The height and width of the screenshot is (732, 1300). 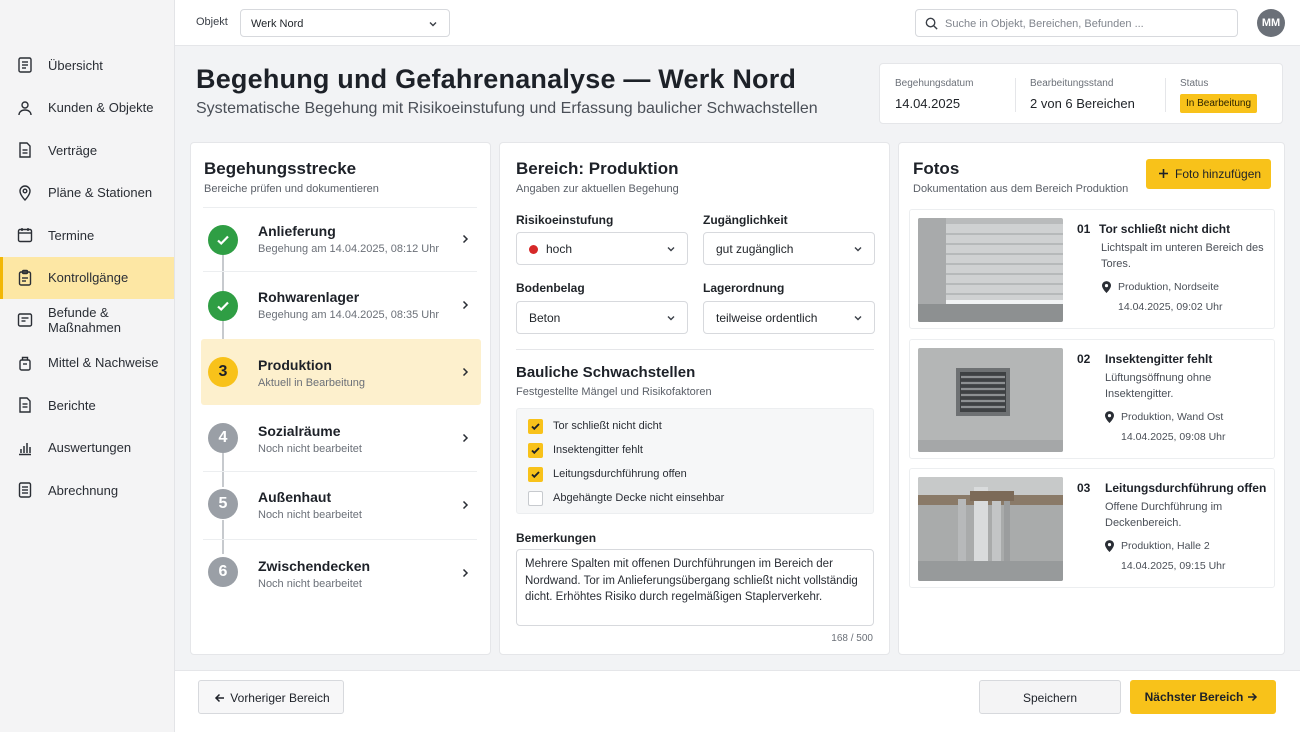 What do you see at coordinates (341, 574) in the screenshot?
I see `route-item-zwischendecken: 6 Zwischendecken Noch nicht bearbeitet` at bounding box center [341, 574].